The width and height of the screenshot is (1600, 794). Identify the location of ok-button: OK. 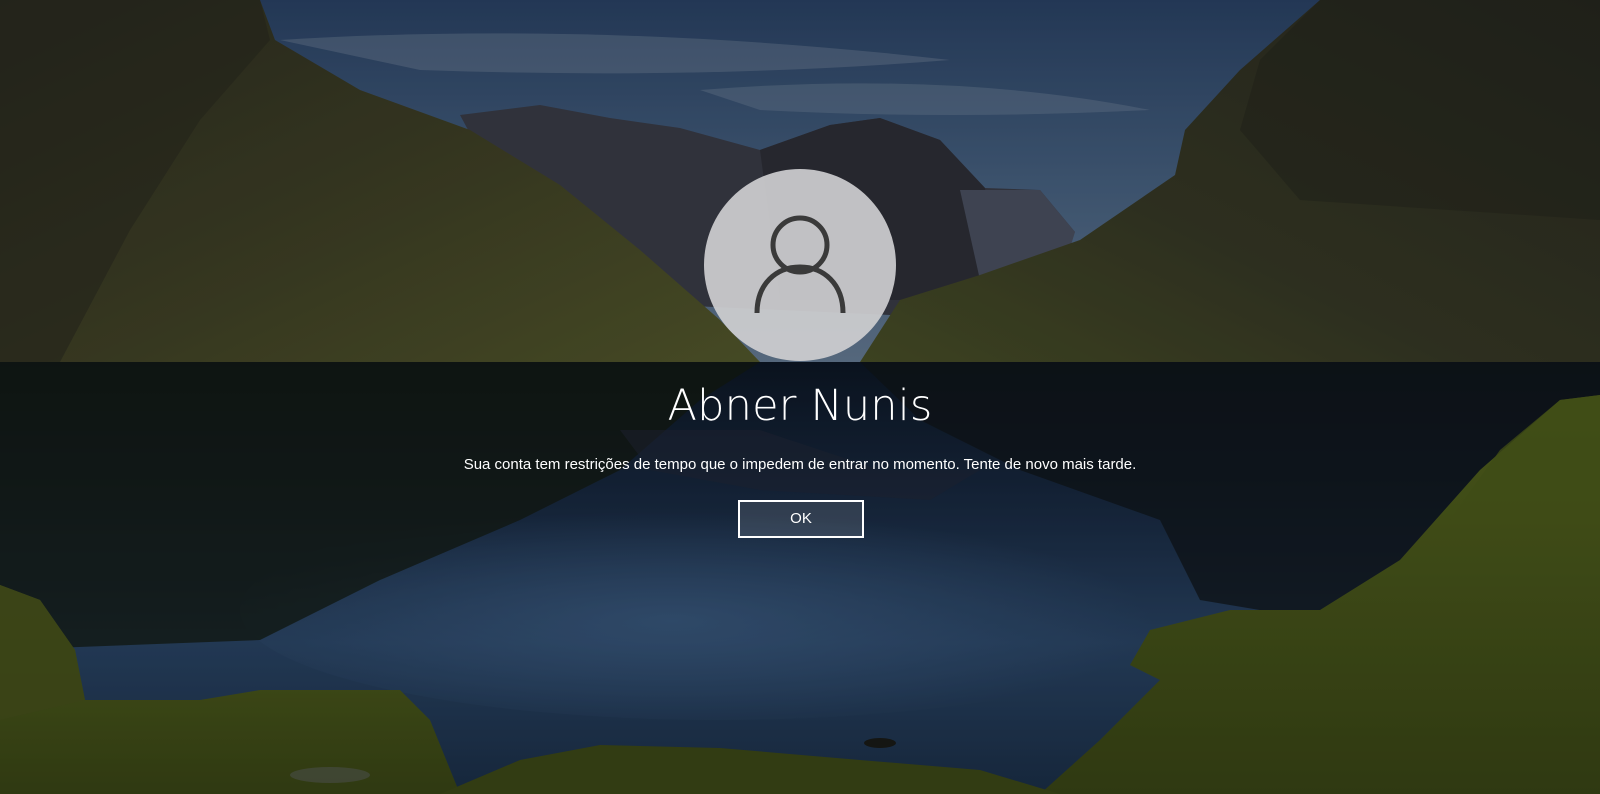
(801, 519).